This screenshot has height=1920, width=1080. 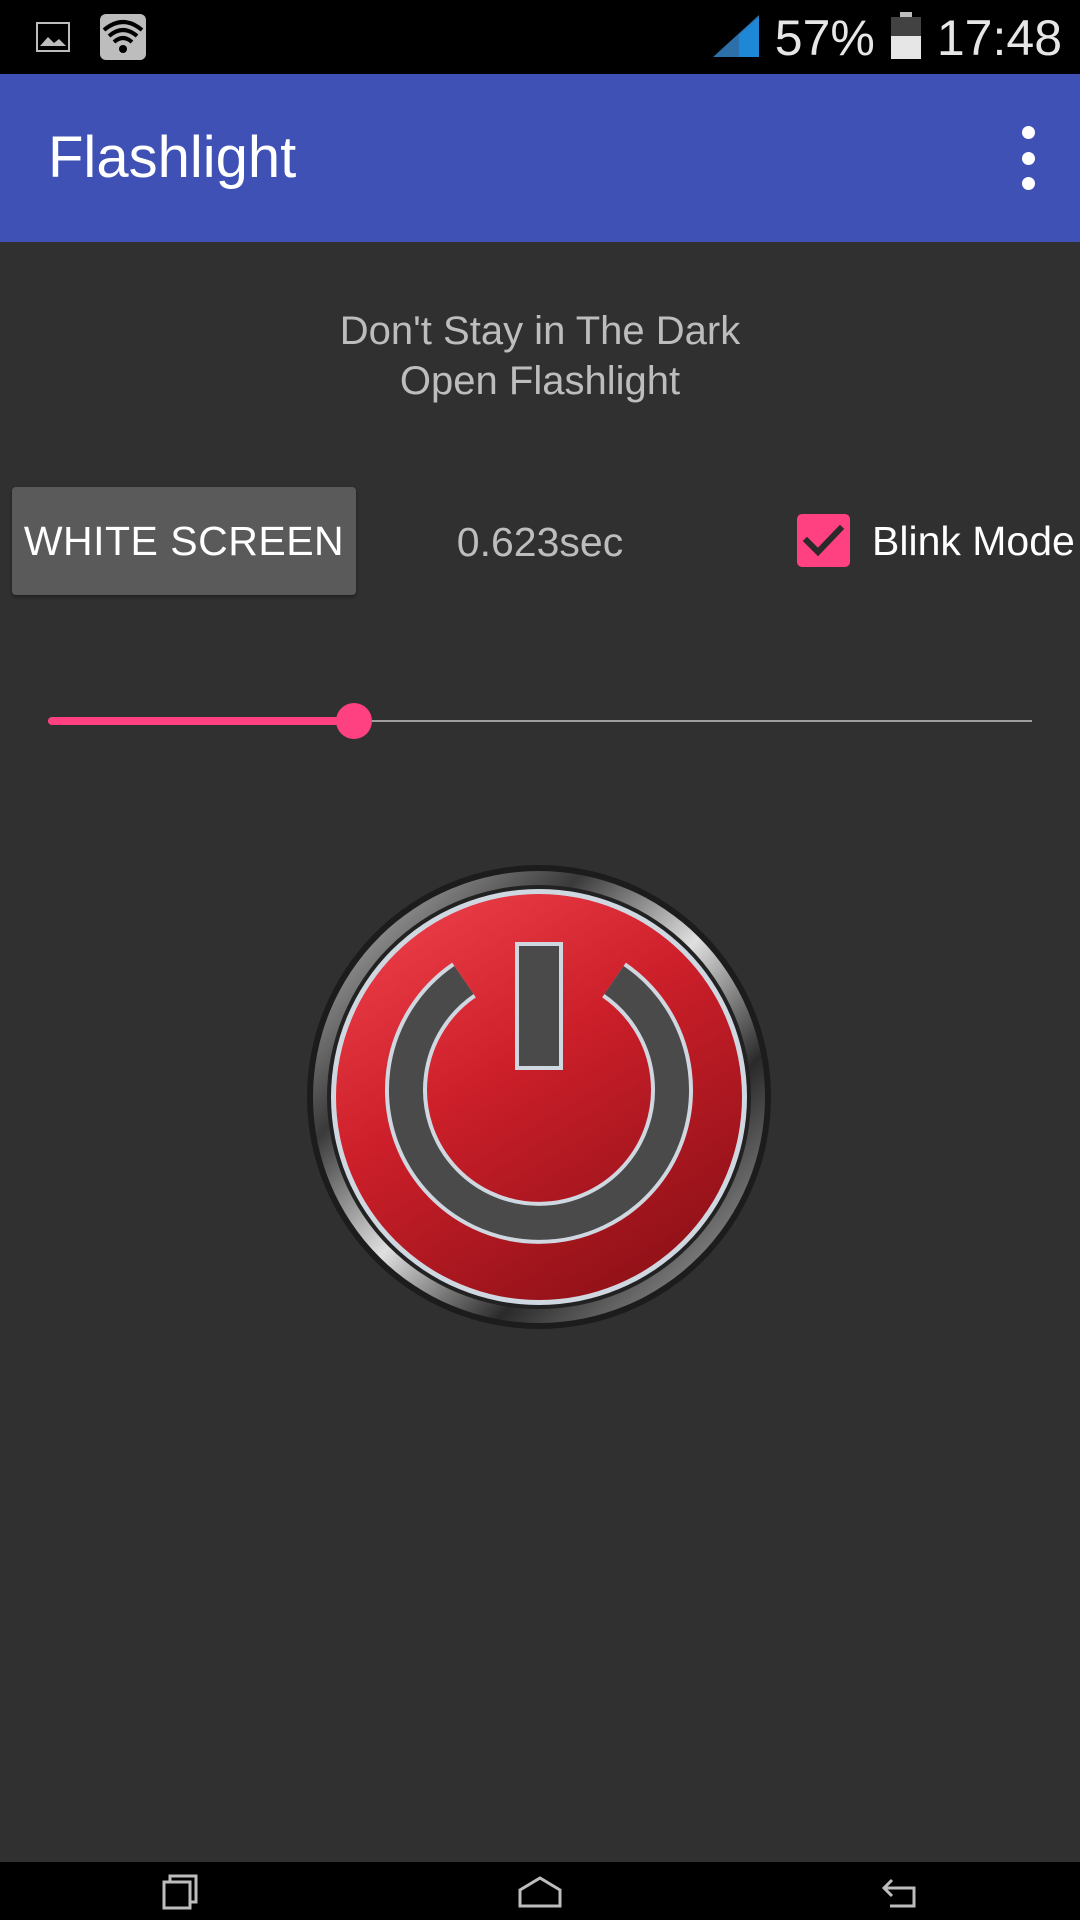 What do you see at coordinates (53, 39) in the screenshot?
I see `image-icon` at bounding box center [53, 39].